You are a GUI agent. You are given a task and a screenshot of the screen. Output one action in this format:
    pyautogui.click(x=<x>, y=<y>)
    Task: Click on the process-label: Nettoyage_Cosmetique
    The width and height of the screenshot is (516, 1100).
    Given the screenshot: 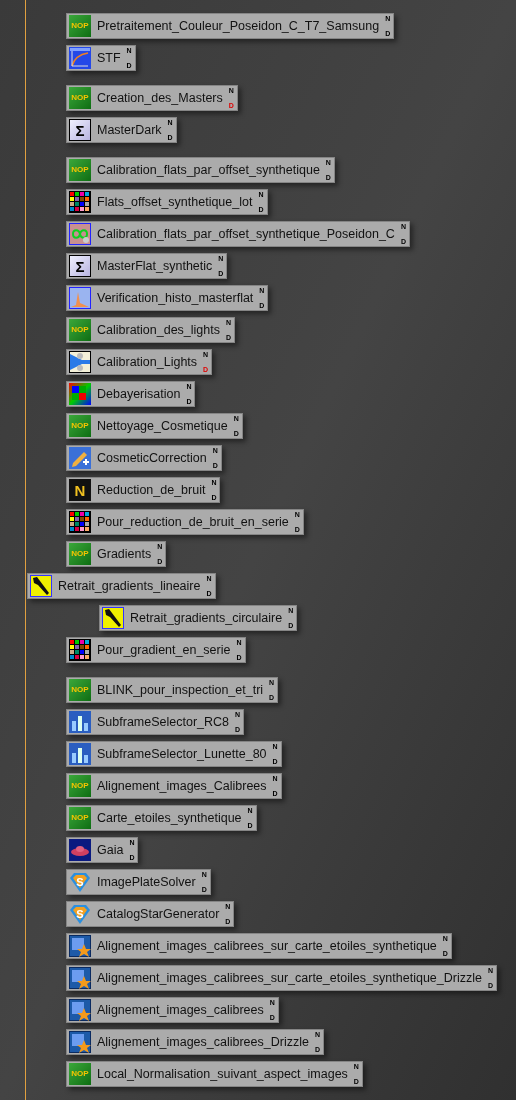 What is the action you would take?
    pyautogui.click(x=162, y=426)
    